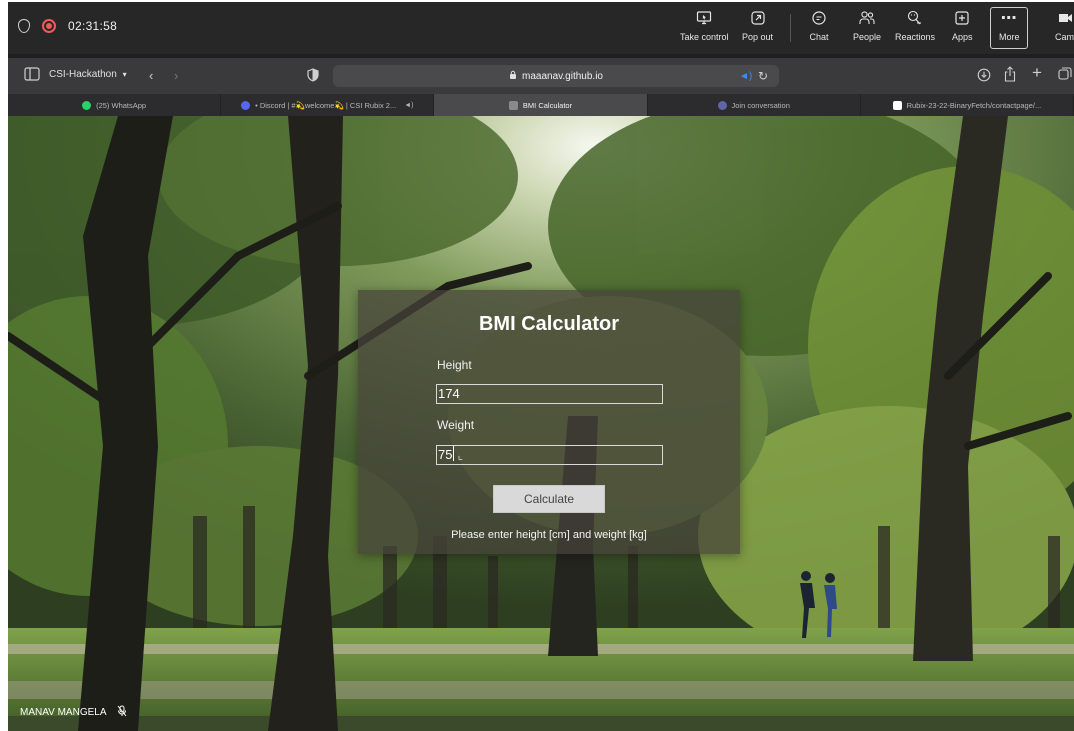 The image size is (1074, 731). What do you see at coordinates (915, 18) in the screenshot?
I see `reactions-icon` at bounding box center [915, 18].